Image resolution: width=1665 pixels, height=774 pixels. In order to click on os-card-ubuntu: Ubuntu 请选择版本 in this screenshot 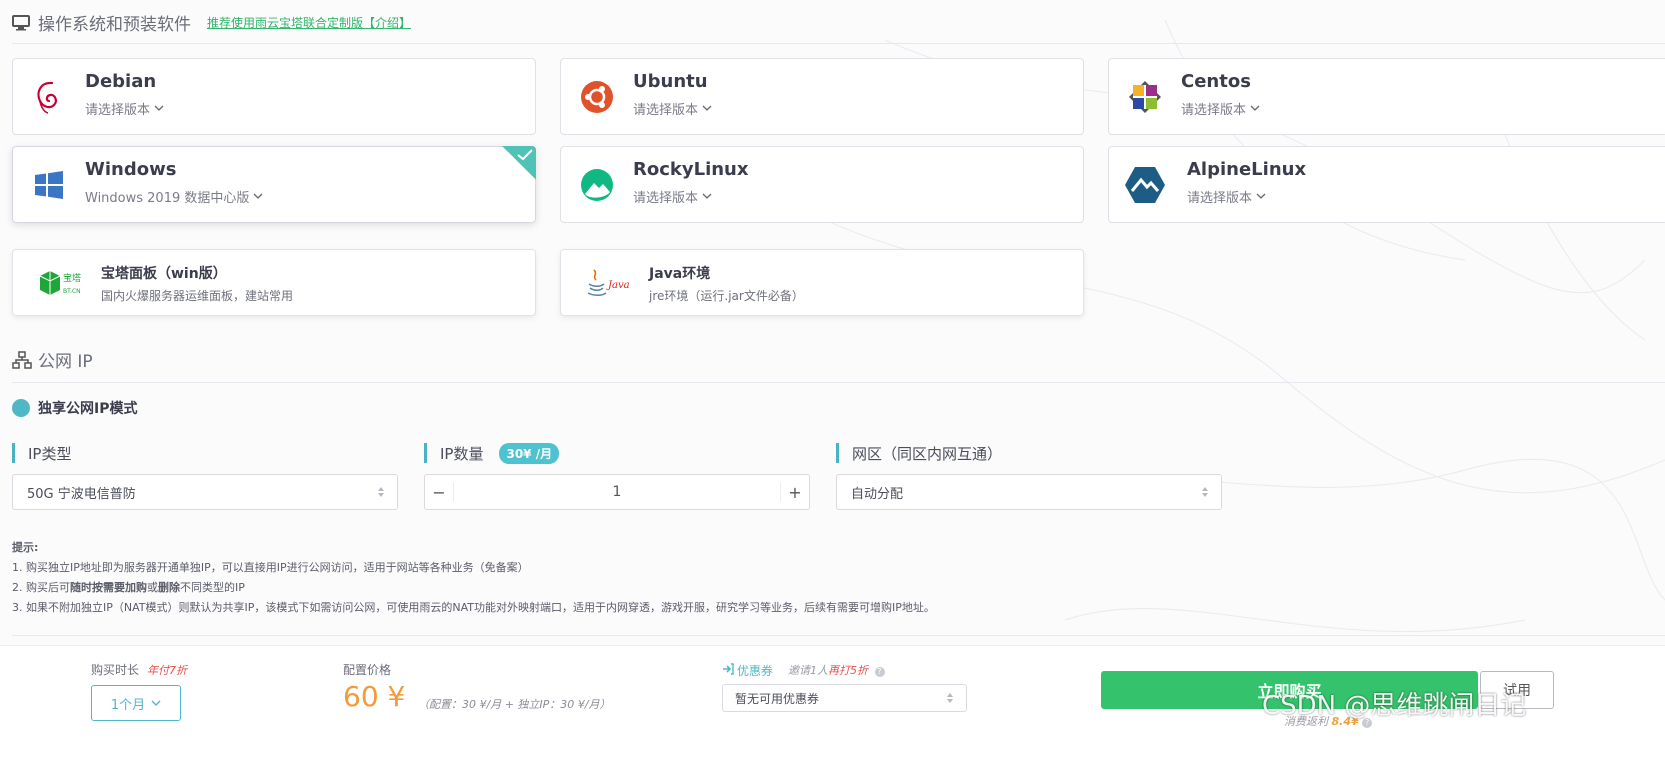, I will do `click(822, 96)`.